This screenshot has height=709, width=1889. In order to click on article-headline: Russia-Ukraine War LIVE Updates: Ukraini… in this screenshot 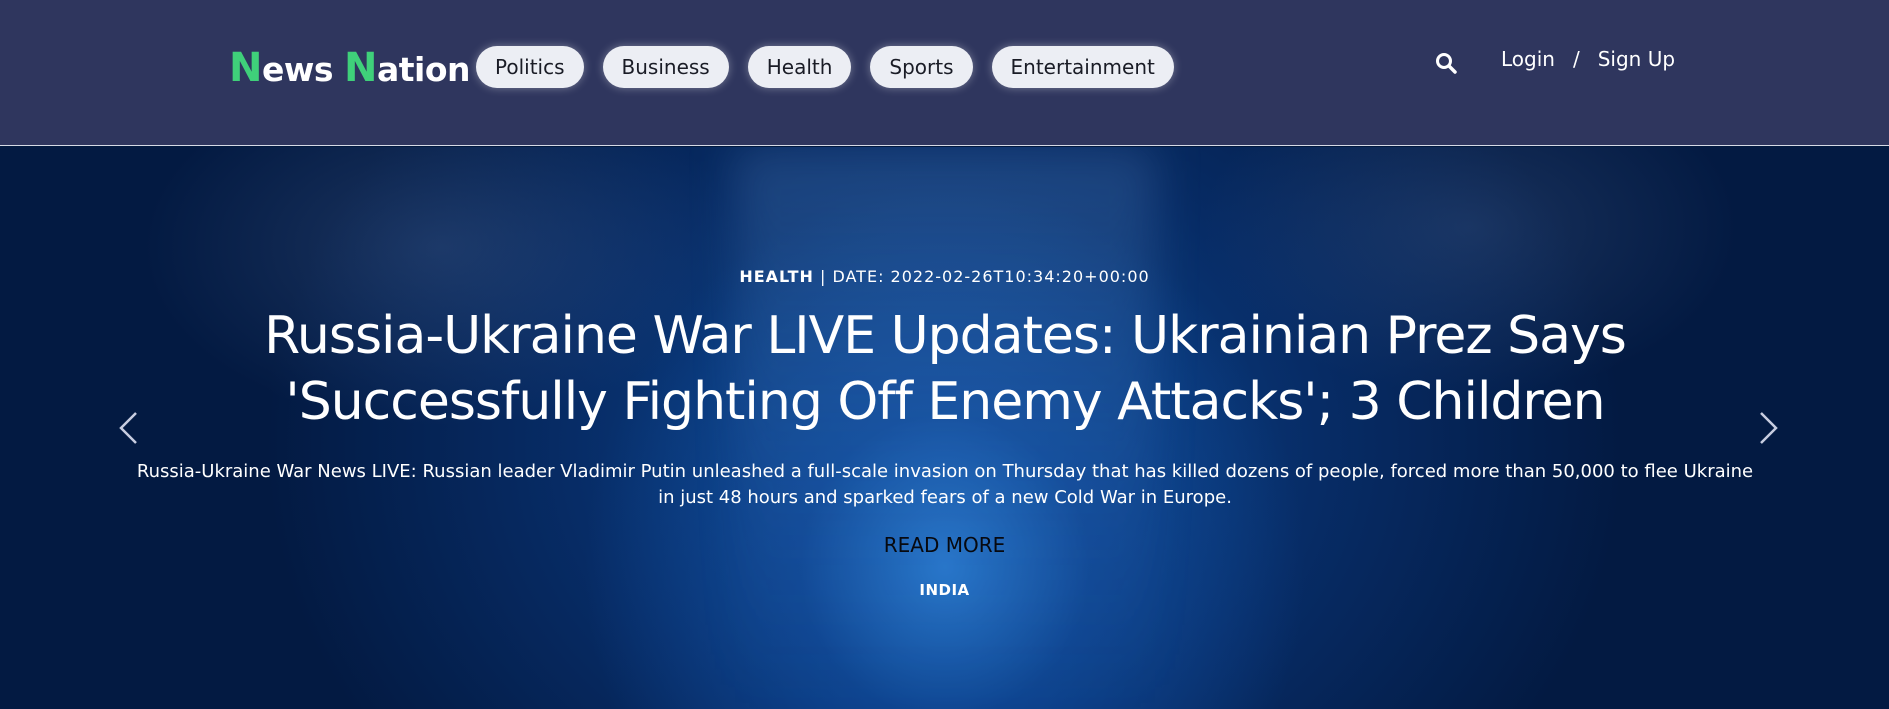, I will do `click(945, 369)`.